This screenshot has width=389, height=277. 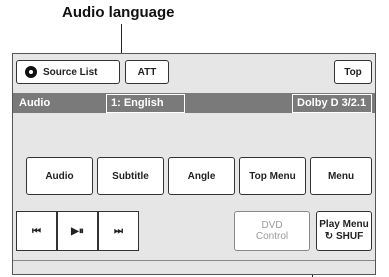 I want to click on audio-format-value: Dolby D 3/2.1, so click(x=332, y=103).